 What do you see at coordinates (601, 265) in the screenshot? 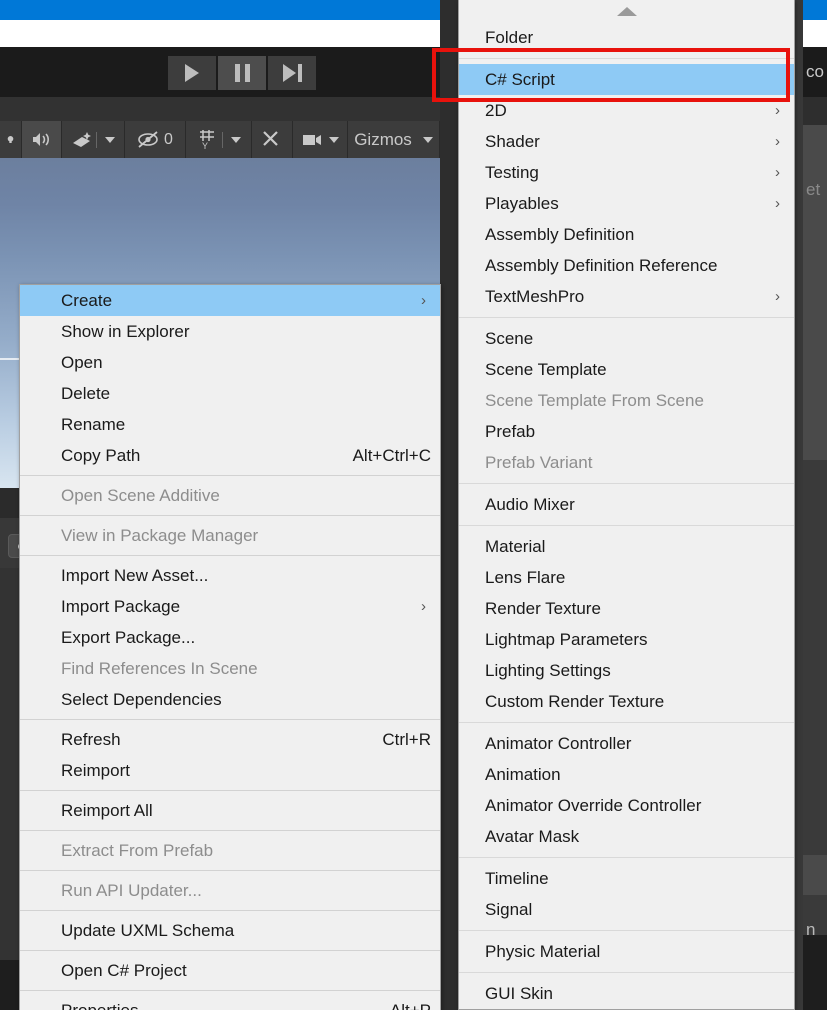
I see `menu-item-label: Assembly Definition Reference` at bounding box center [601, 265].